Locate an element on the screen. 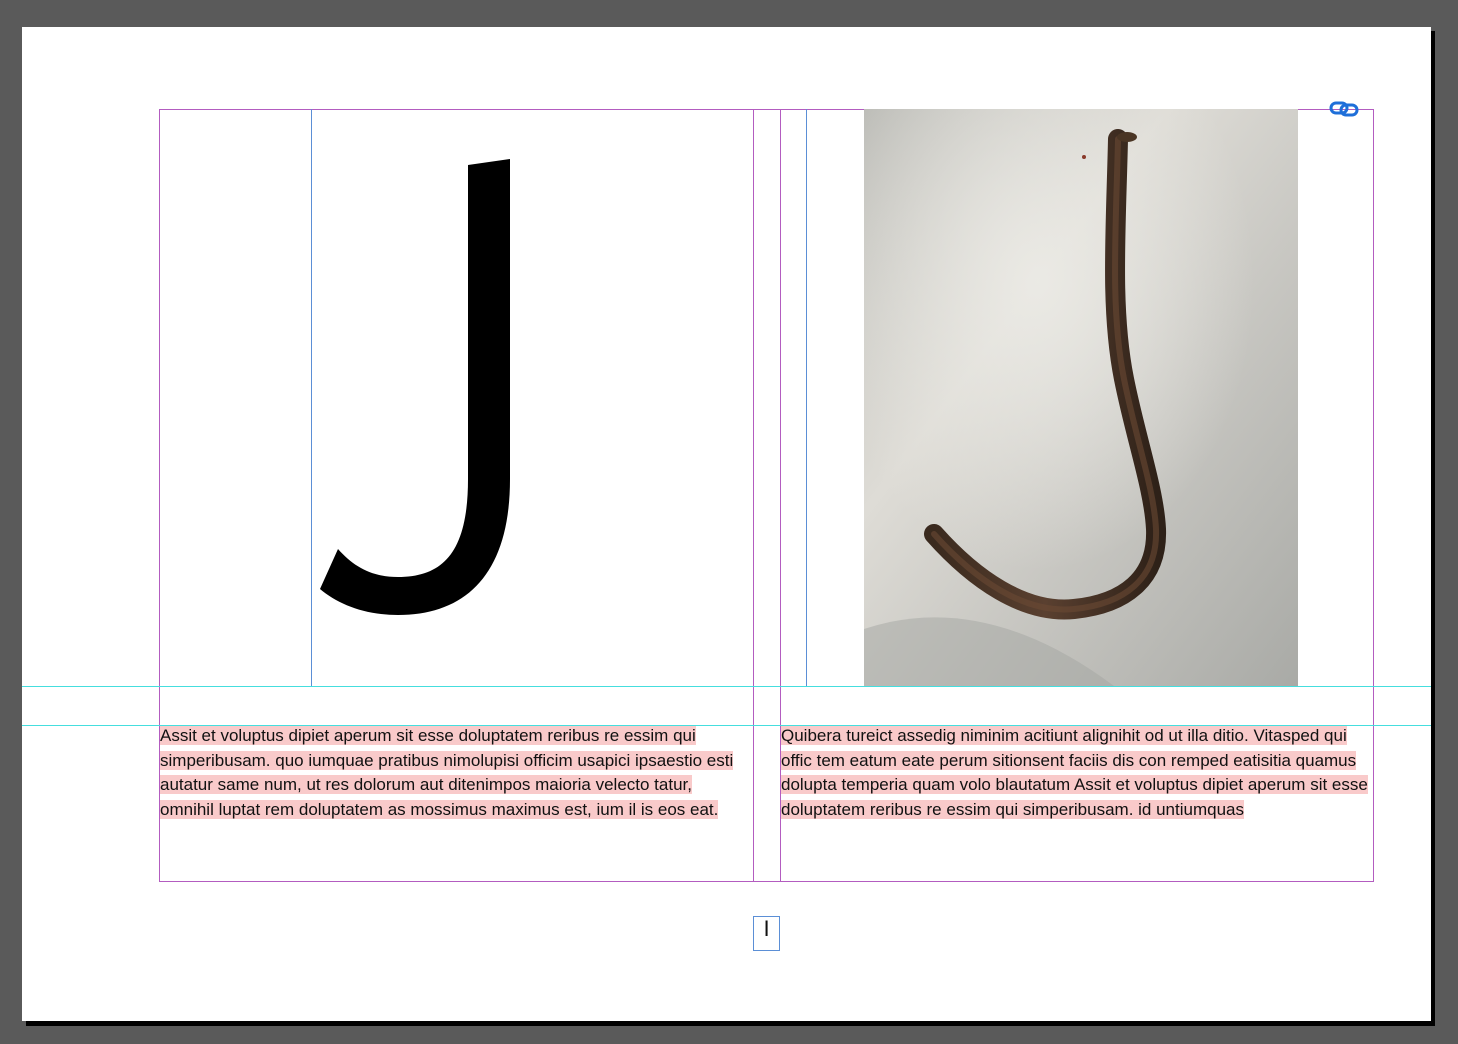  column-guide-left is located at coordinates (311, 397).